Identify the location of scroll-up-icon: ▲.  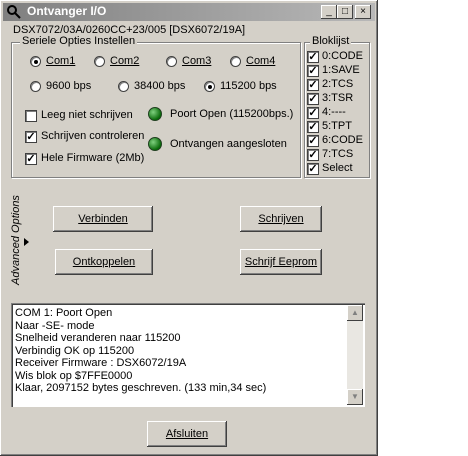
(355, 313).